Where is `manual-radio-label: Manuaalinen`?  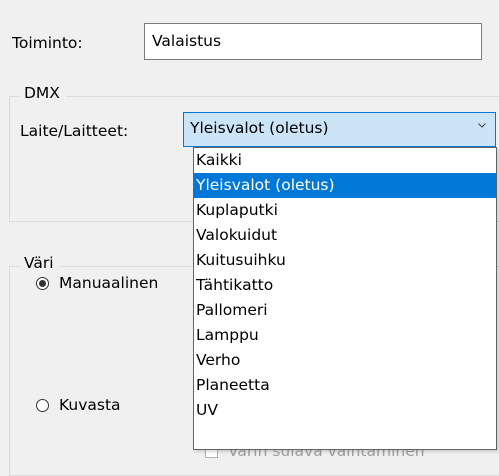 manual-radio-label: Manuaalinen is located at coordinates (109, 283).